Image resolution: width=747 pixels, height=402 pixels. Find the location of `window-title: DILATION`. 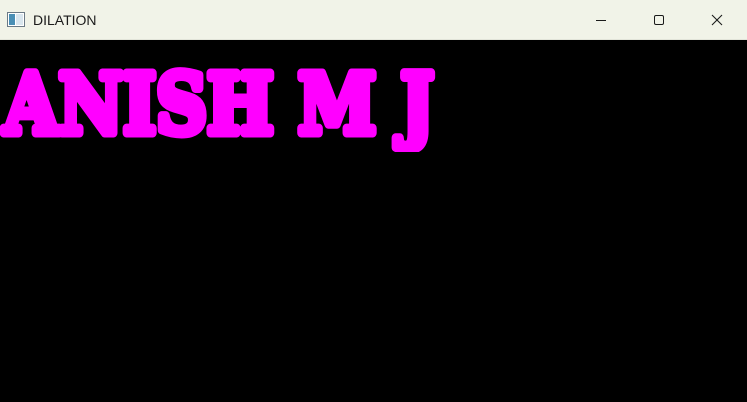

window-title: DILATION is located at coordinates (65, 20).